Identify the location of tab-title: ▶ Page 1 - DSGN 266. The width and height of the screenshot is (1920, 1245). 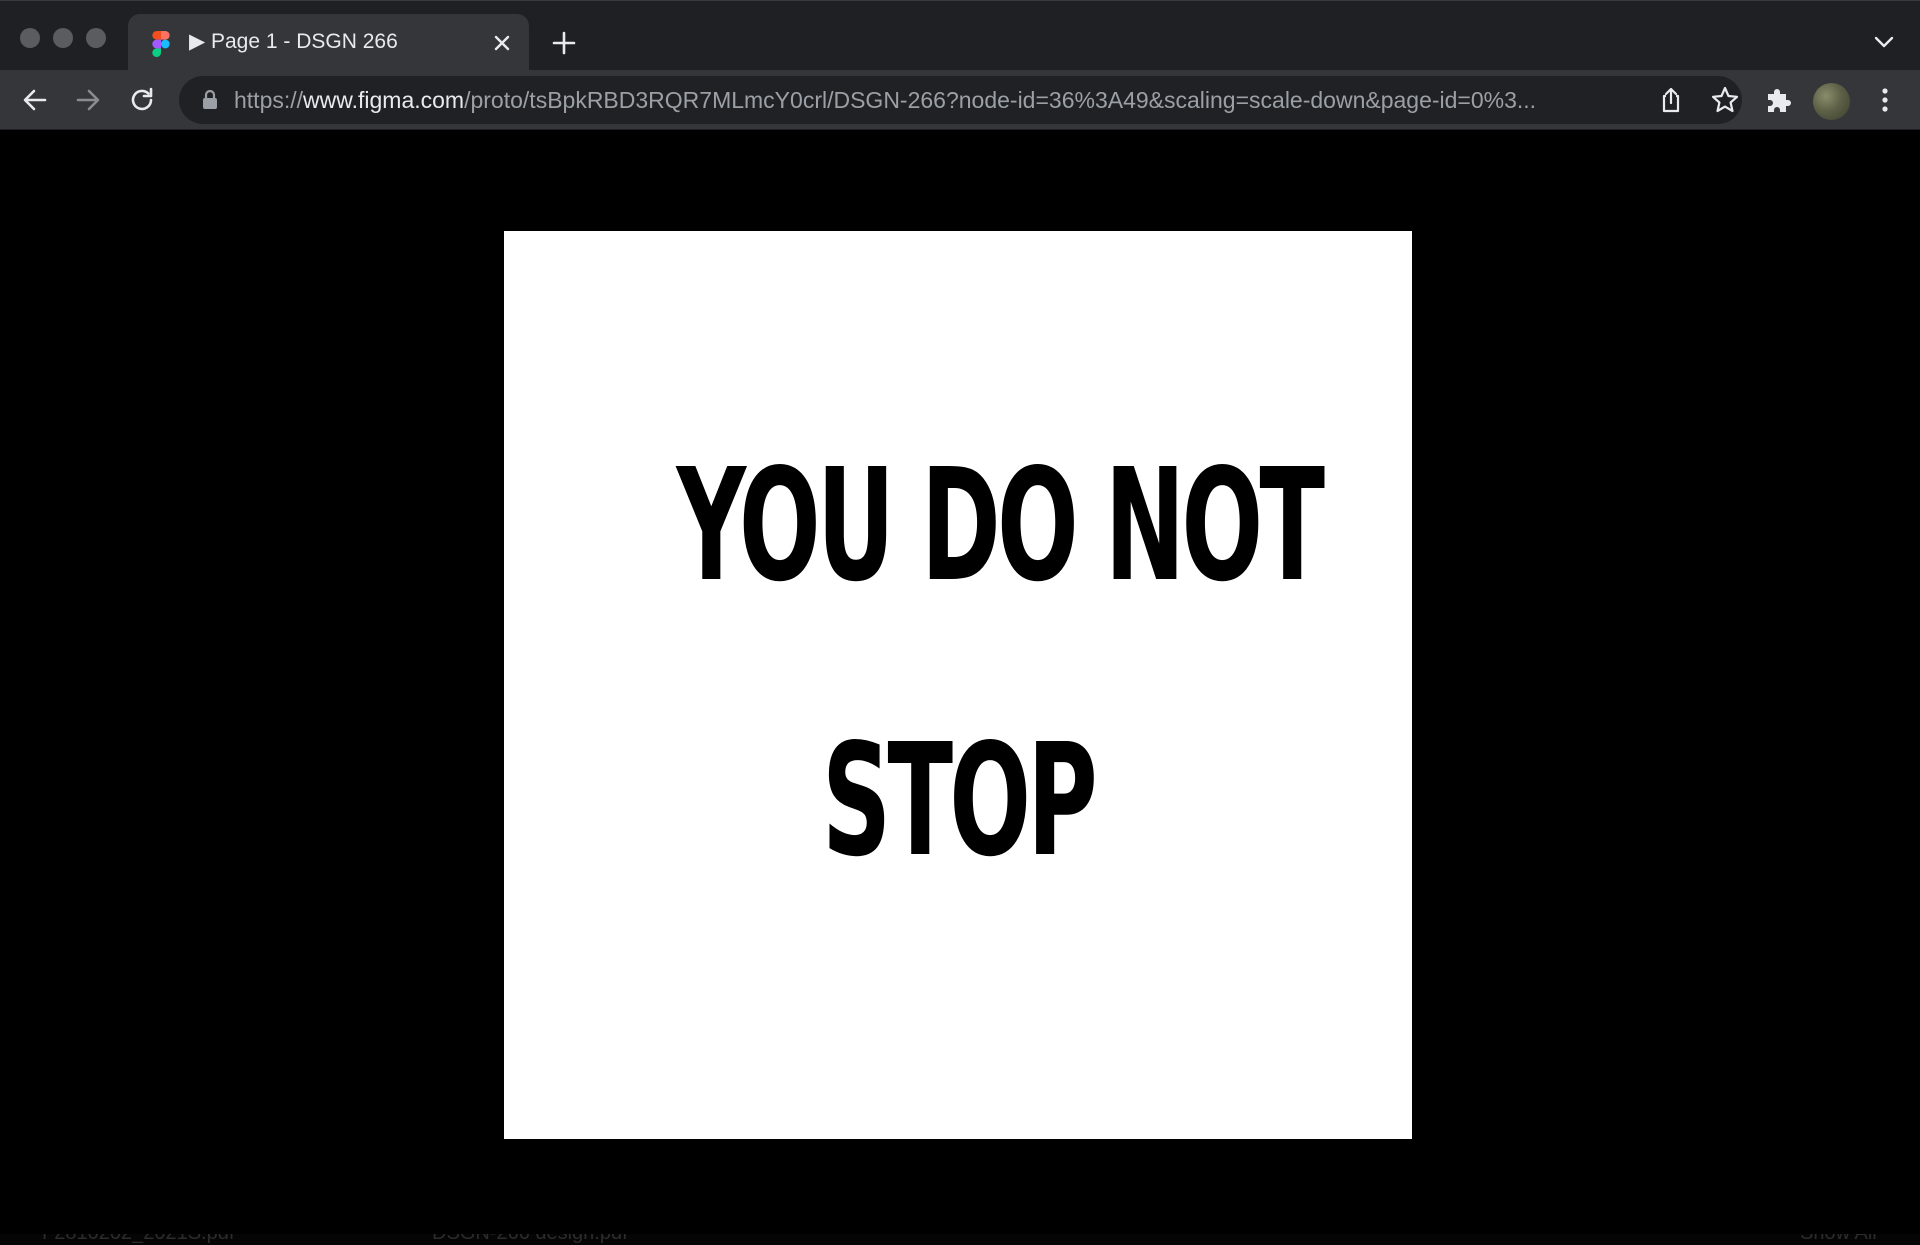
(293, 41).